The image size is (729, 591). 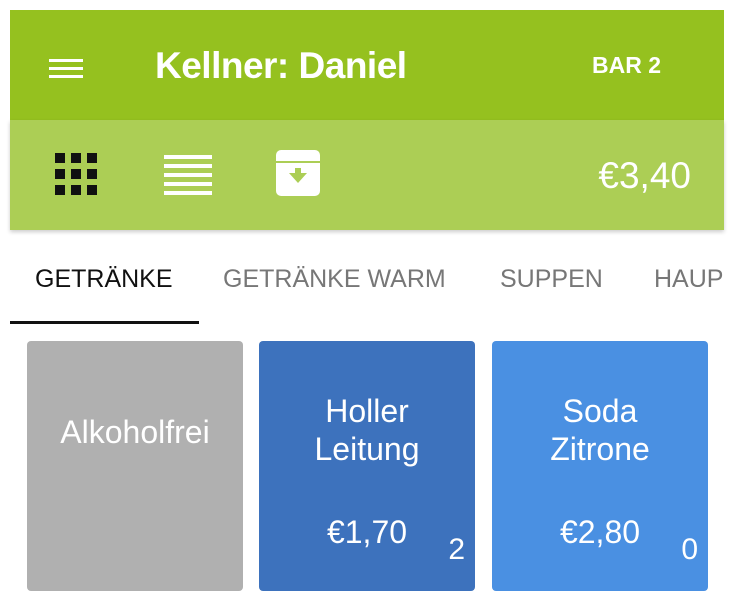 I want to click on tile-price: €1,70, so click(x=367, y=532).